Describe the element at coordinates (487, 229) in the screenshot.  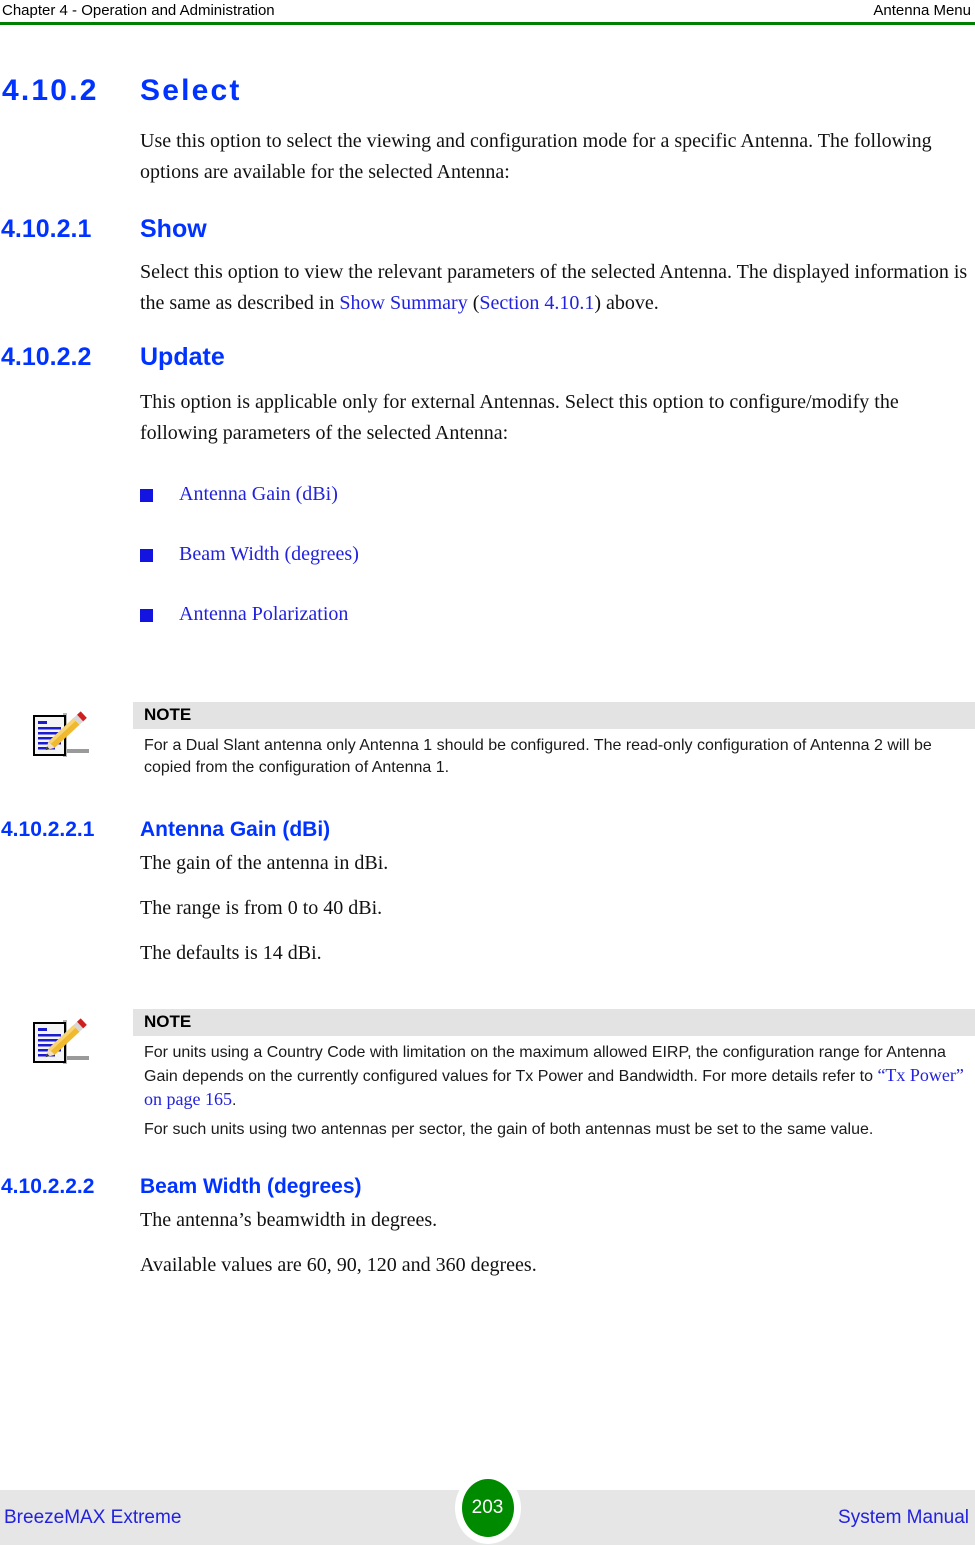
I see `heading-show: 4.10.2.1 Show` at that location.